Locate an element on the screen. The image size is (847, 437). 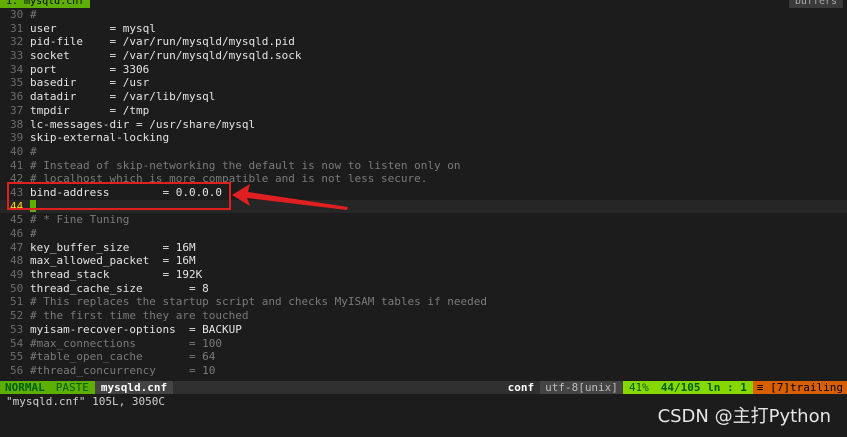
code-line: 40 # is located at coordinates (423, 152).